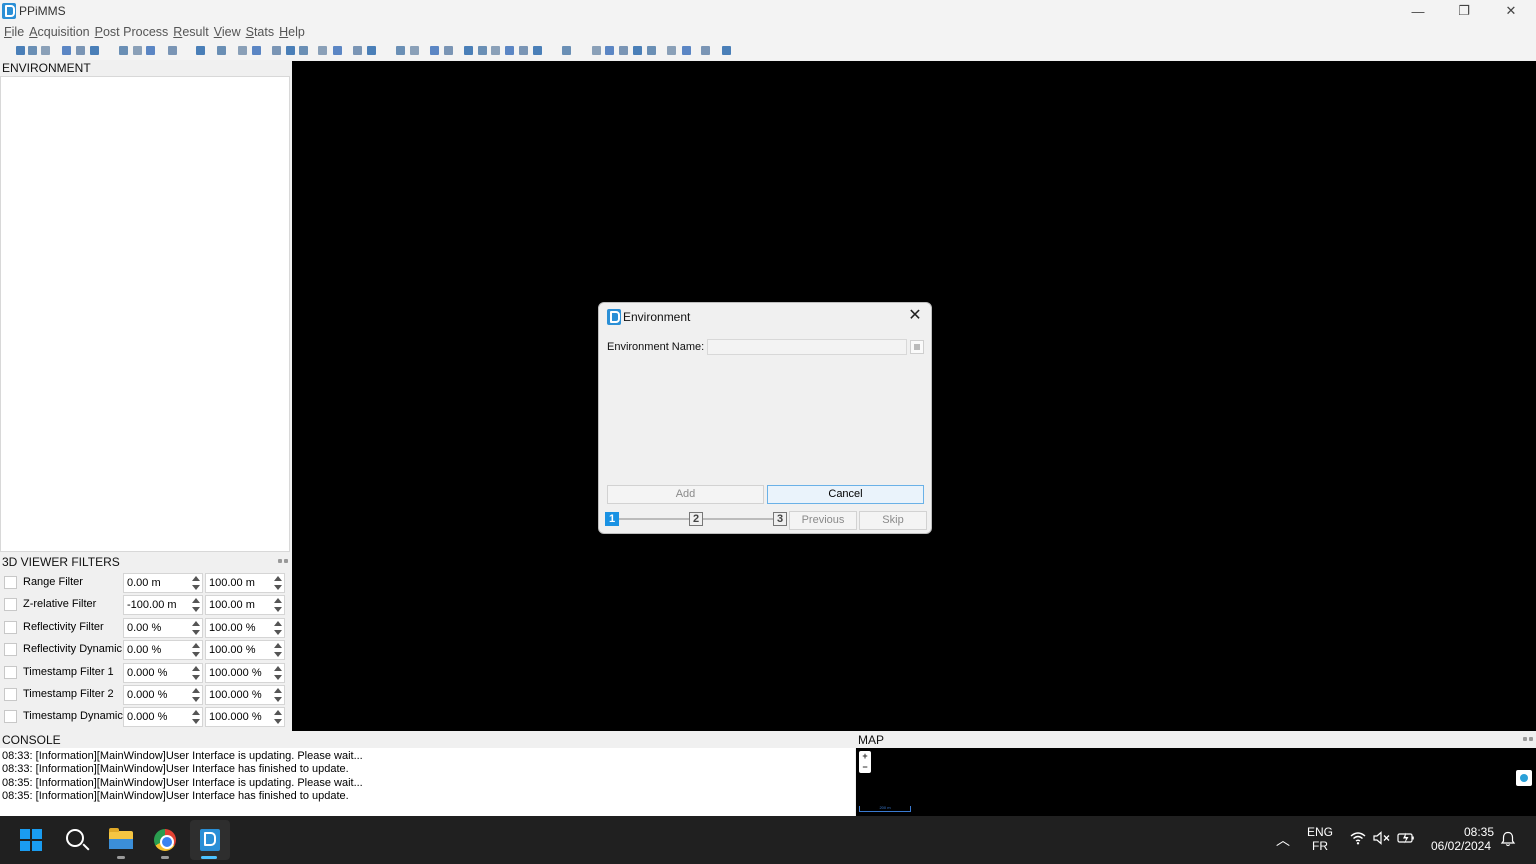  What do you see at coordinates (10, 694) in the screenshot?
I see `timestamp-filter-2-checkbox` at bounding box center [10, 694].